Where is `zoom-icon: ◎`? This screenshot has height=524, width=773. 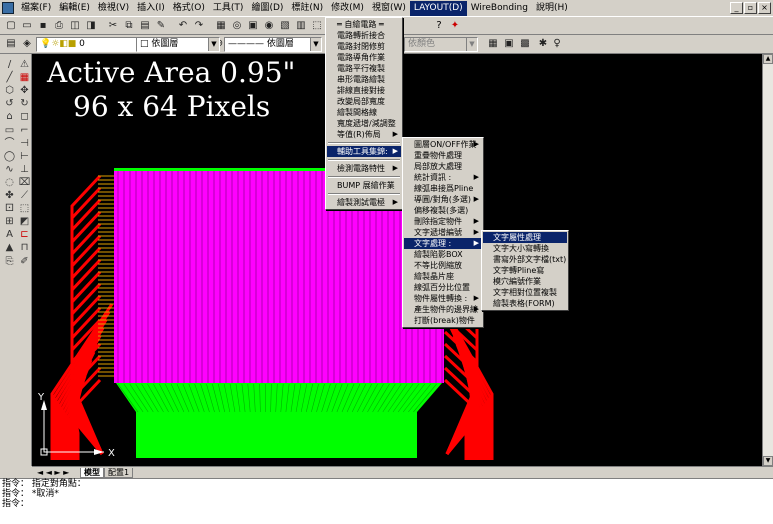 zoom-icon: ◎ is located at coordinates (237, 26).